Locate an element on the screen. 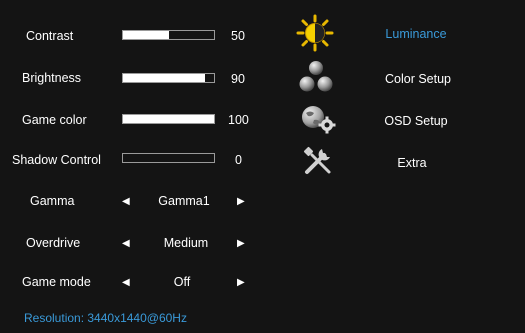 This screenshot has height=333, width=525. game-mode-prev-arrow-icon: ◀ is located at coordinates (126, 282).